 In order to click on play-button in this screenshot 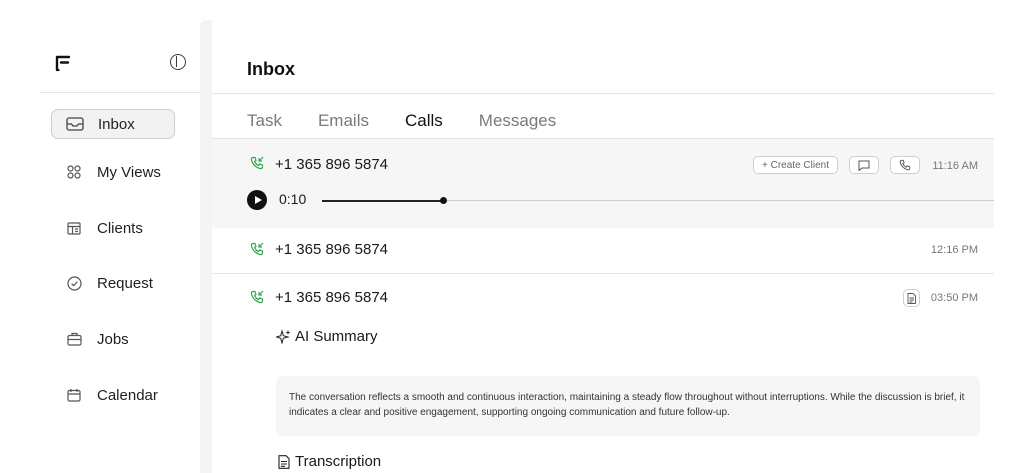, I will do `click(257, 200)`.